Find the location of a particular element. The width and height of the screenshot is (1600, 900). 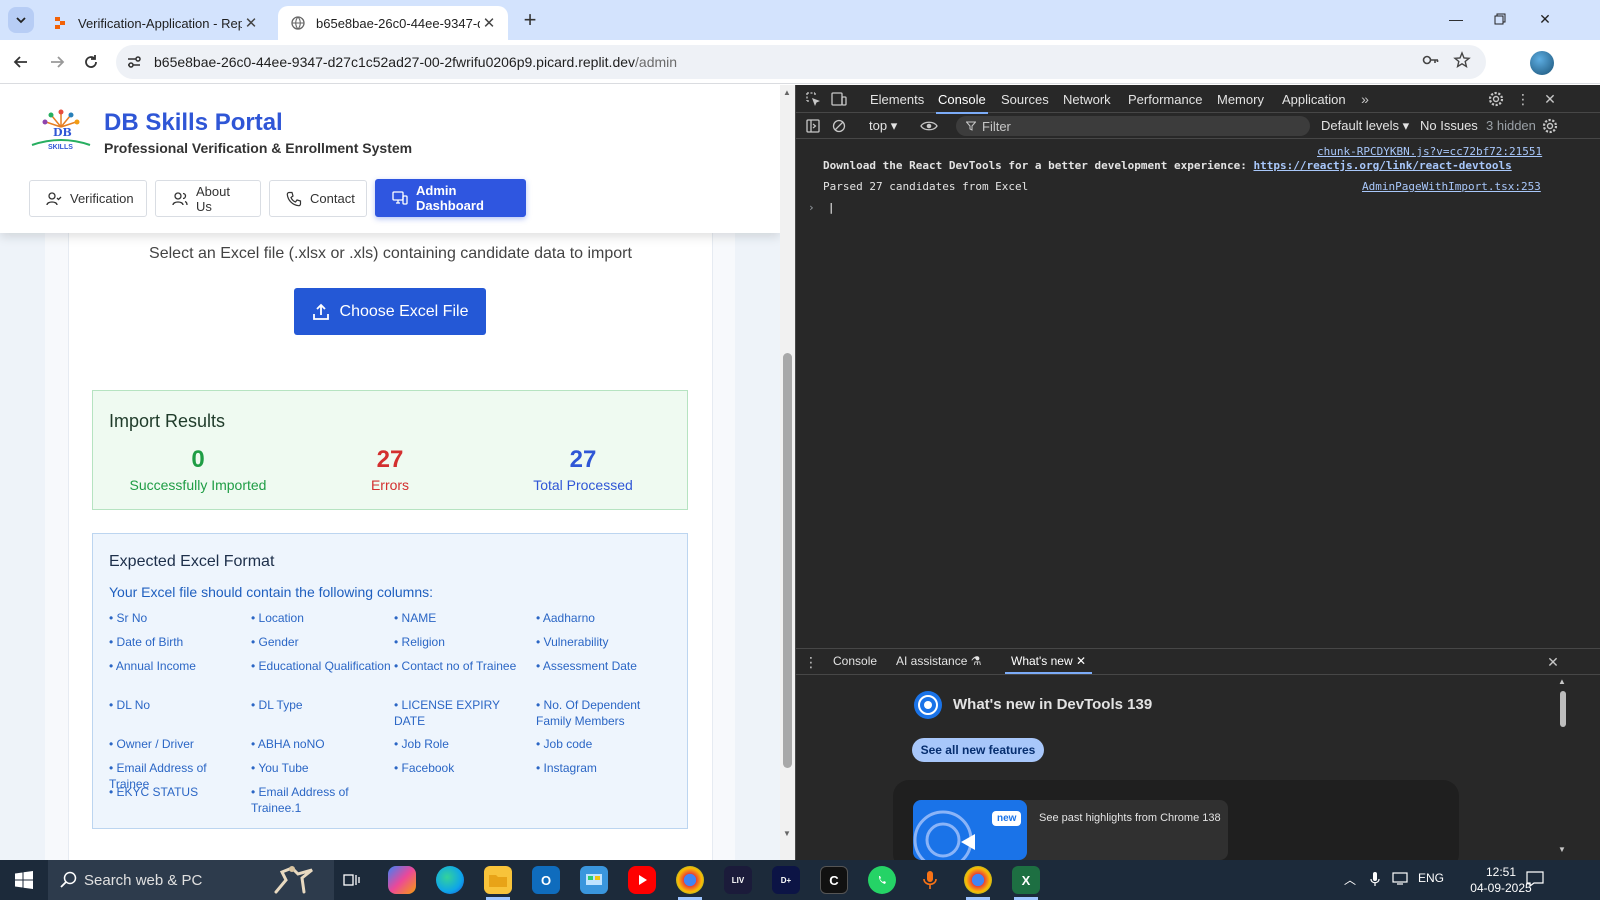

console-source-link: chunk-RPCDYKBN.js?v=cc72bf72:21551 is located at coordinates (1429, 151).